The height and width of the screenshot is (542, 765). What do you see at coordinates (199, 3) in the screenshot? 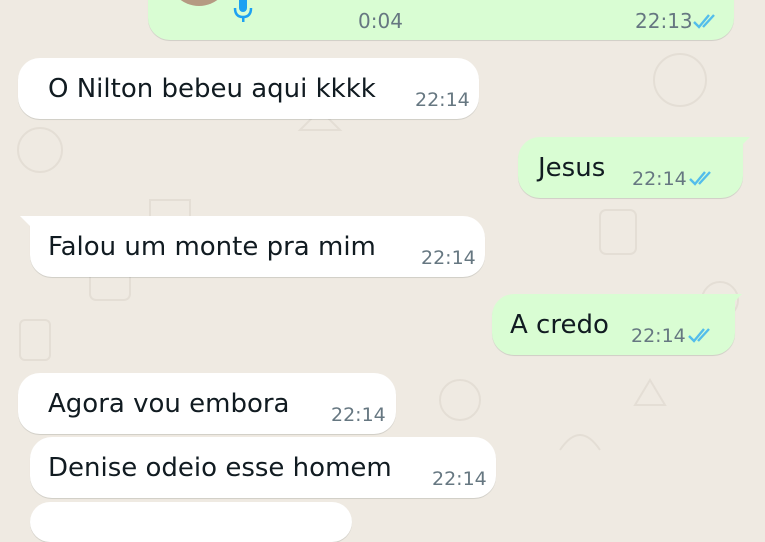
I see `voice-sender-avatar` at bounding box center [199, 3].